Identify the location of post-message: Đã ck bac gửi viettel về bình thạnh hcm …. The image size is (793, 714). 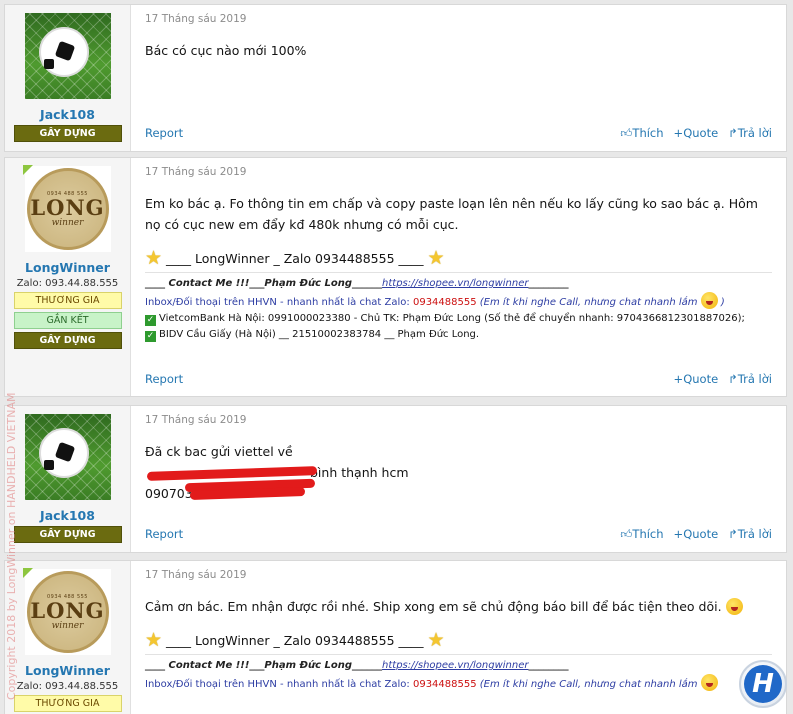
(277, 472).